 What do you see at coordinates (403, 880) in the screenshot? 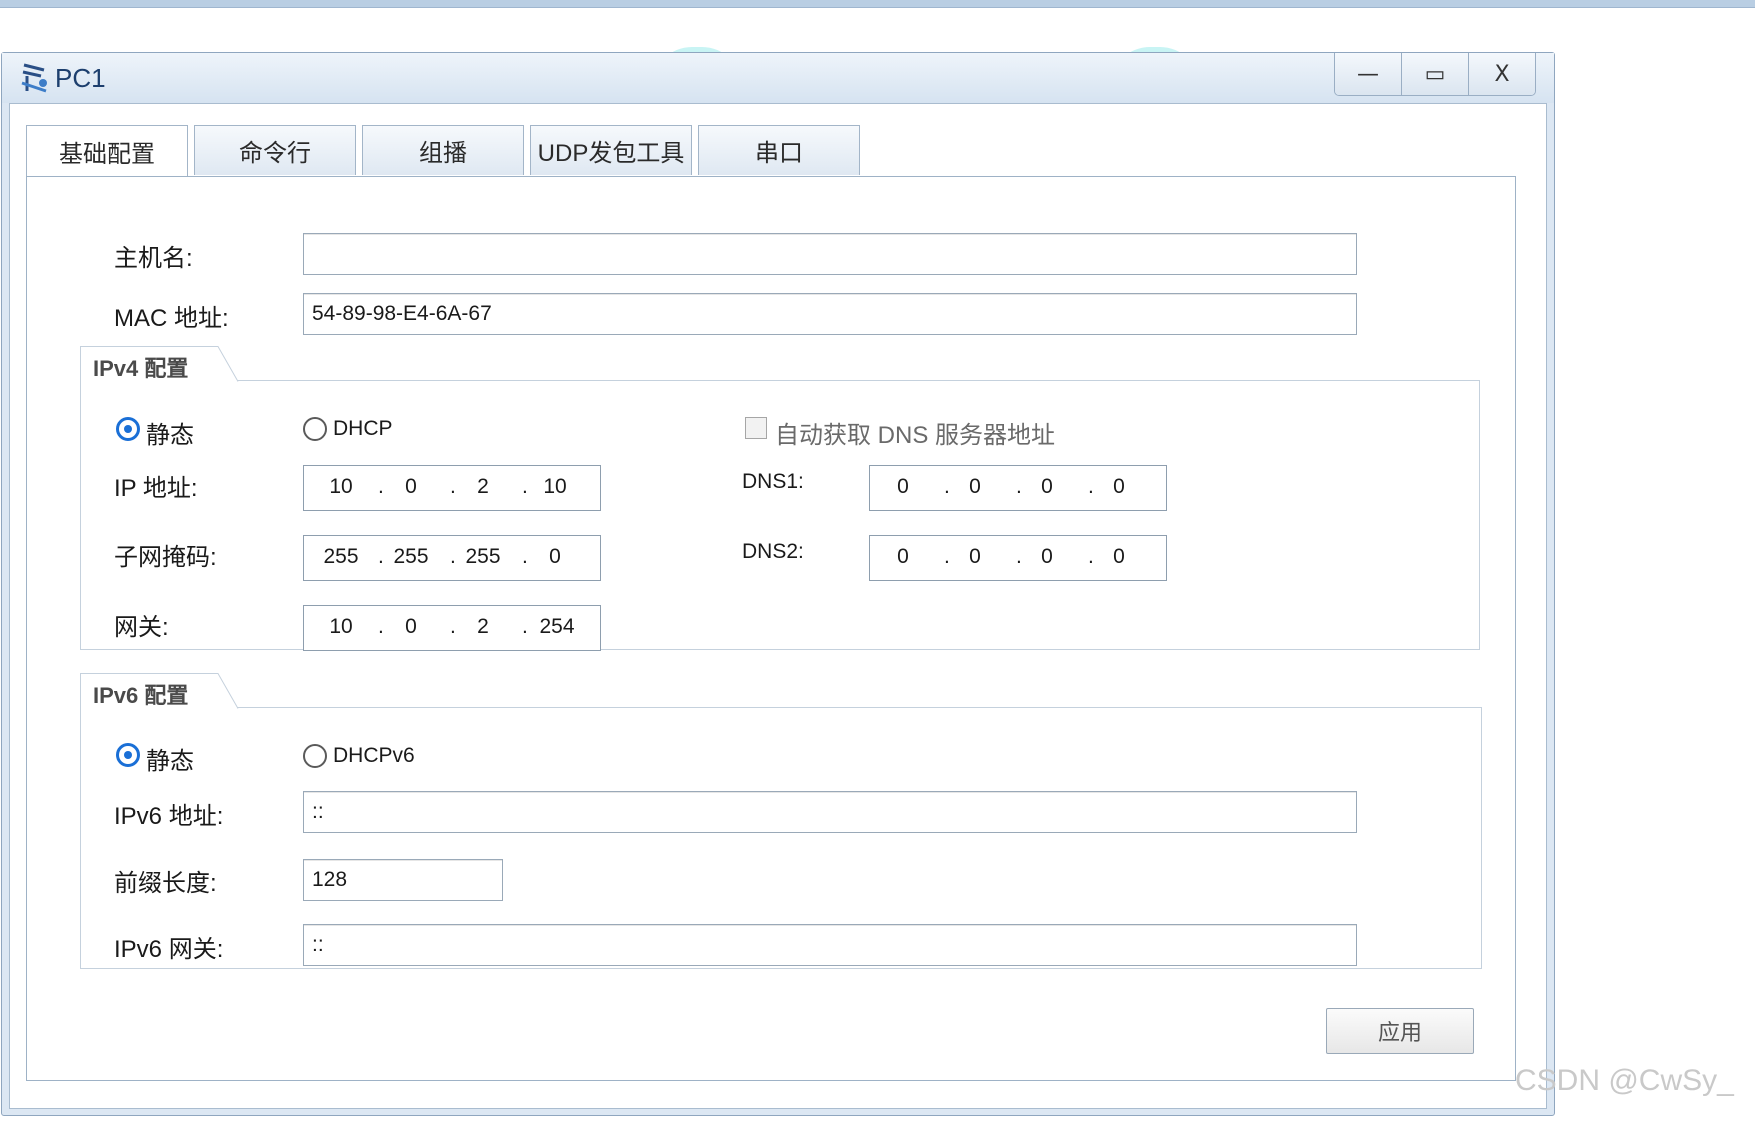
I see `prefix-length-input: 128` at bounding box center [403, 880].